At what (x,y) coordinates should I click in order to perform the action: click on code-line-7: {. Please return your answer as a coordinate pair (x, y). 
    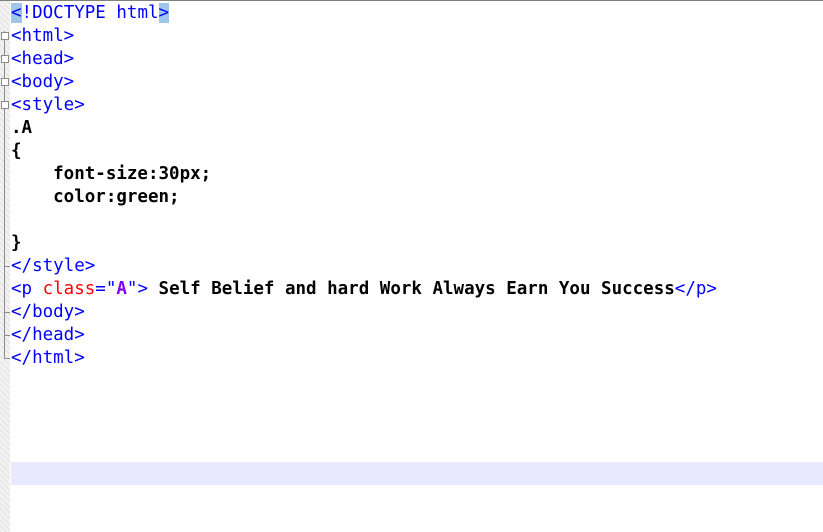
    Looking at the image, I should click on (364, 151).